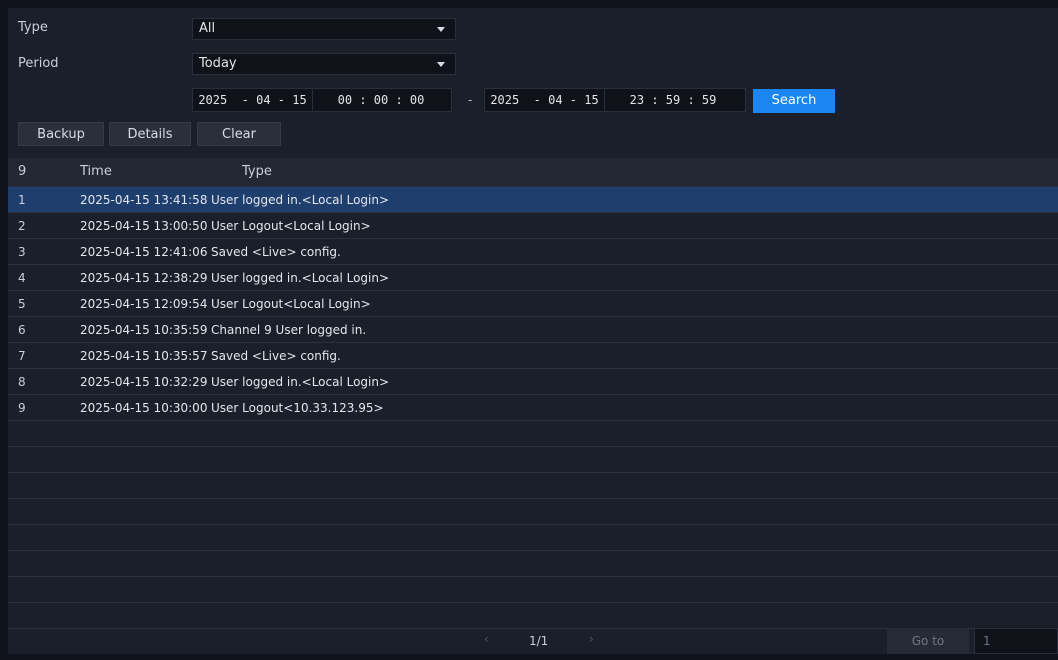  What do you see at coordinates (144, 200) in the screenshot?
I see `row-time: 2025-04-15 13:41:58` at bounding box center [144, 200].